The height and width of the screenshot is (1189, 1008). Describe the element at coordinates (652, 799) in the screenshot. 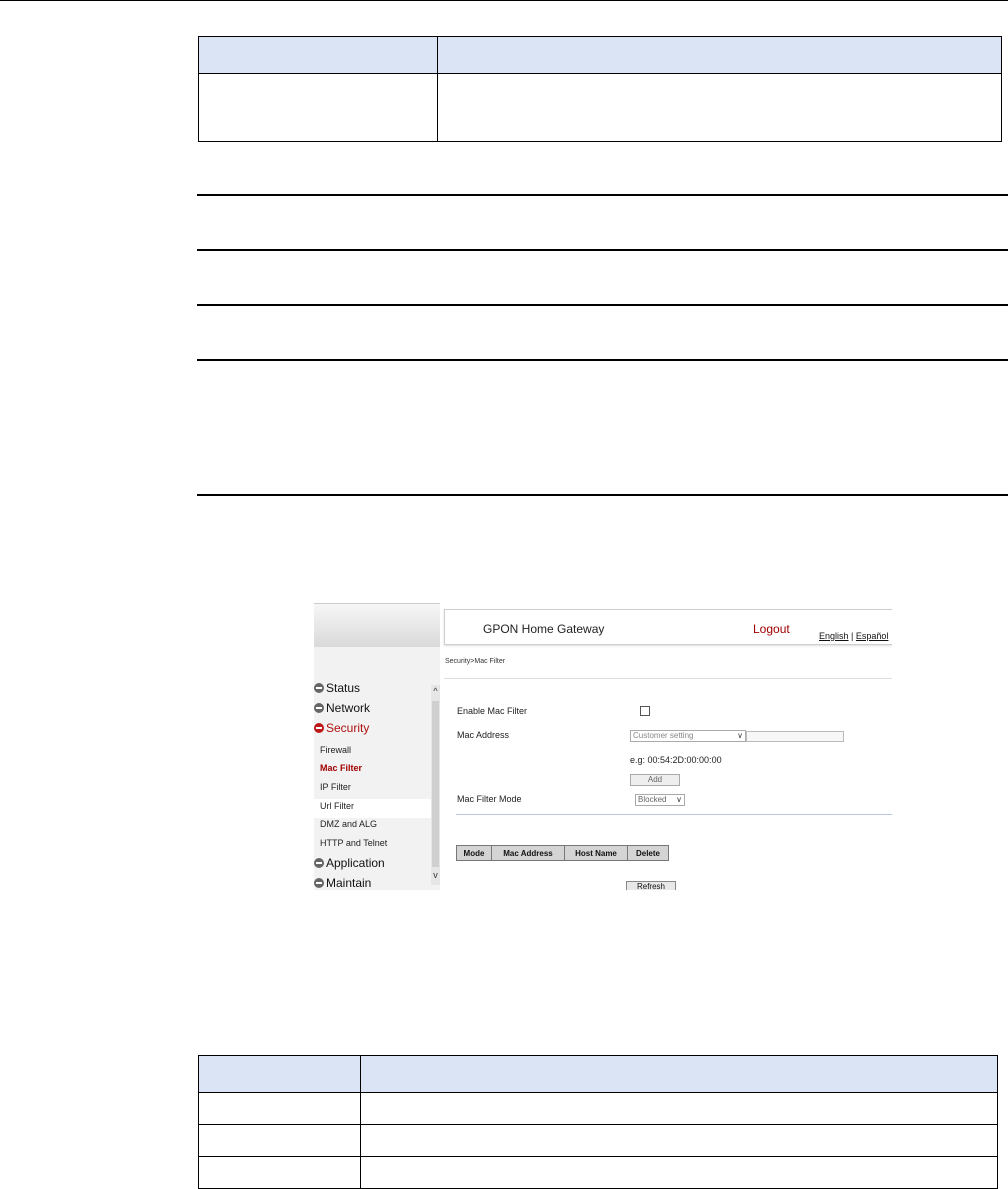

I see `mac-filter-mode-value: Blocked` at that location.